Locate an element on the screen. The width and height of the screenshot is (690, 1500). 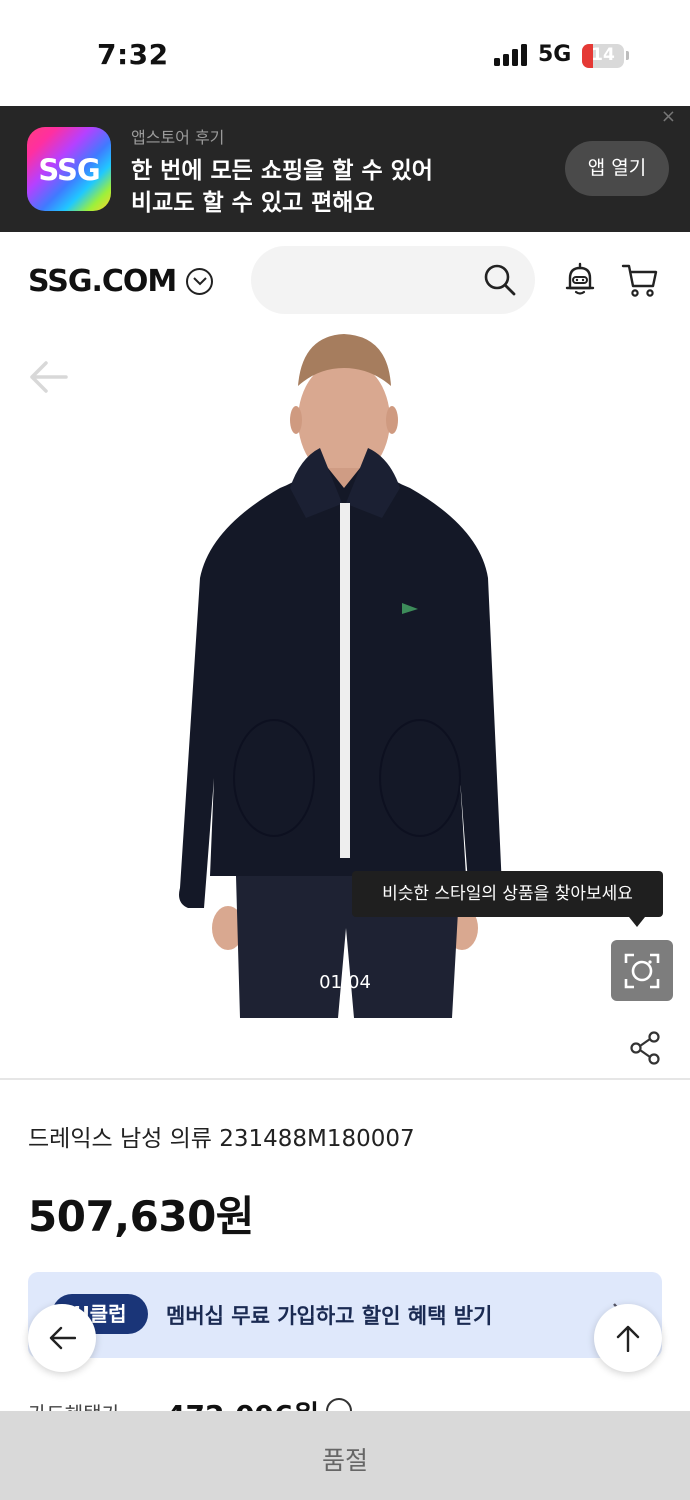
image-counter: 01/04 is located at coordinates (345, 982).